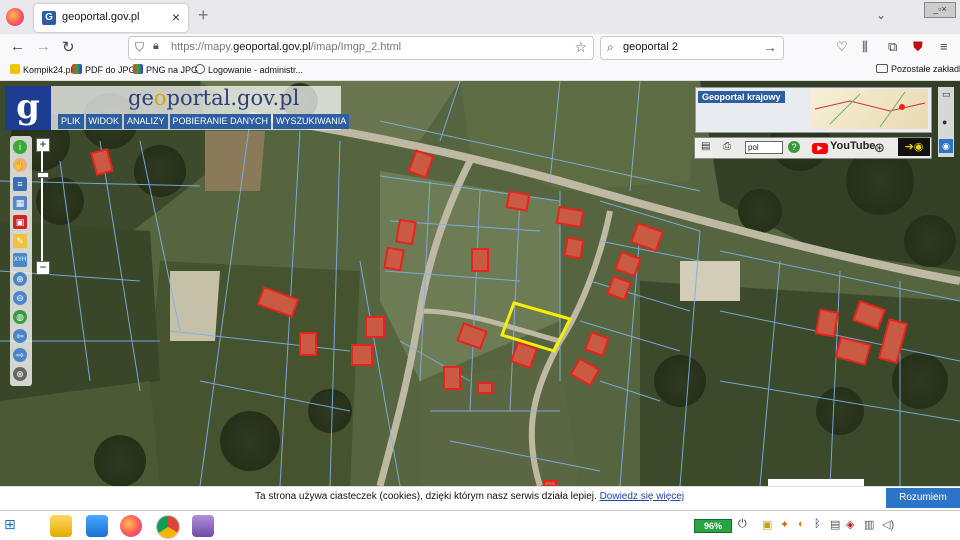 This screenshot has height=540, width=960. Describe the element at coordinates (20, 317) in the screenshot. I see `globe-icon: ◍` at that location.